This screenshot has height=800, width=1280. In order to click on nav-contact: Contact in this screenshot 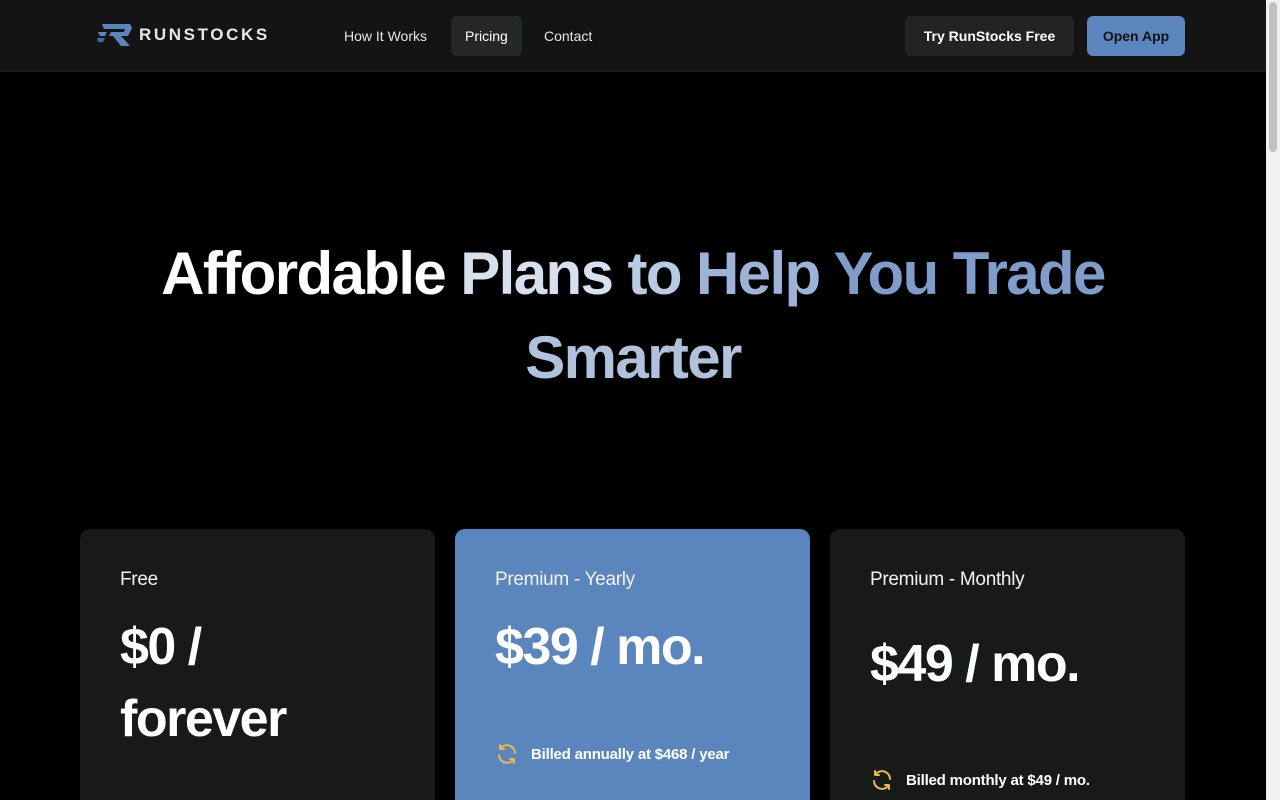, I will do `click(568, 36)`.